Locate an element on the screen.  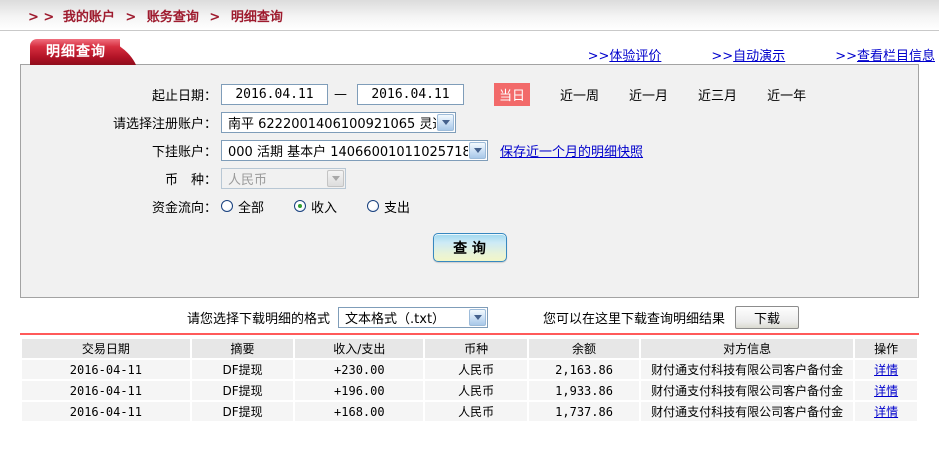
header-links: >>体验评价 >>自动演示 >>查看栏目信息 is located at coordinates (761, 54).